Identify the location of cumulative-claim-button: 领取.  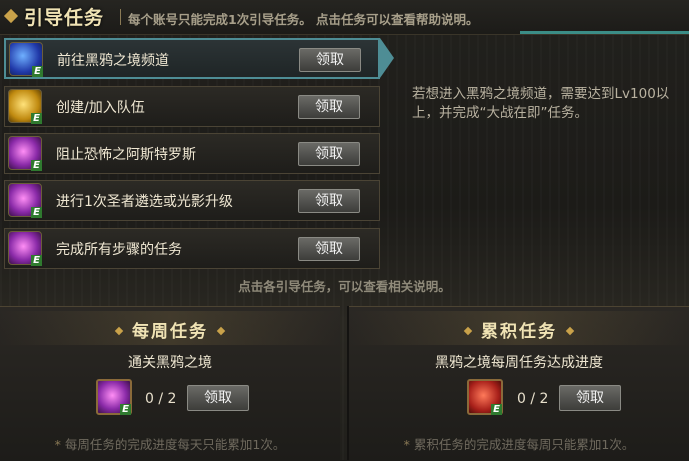
(590, 398).